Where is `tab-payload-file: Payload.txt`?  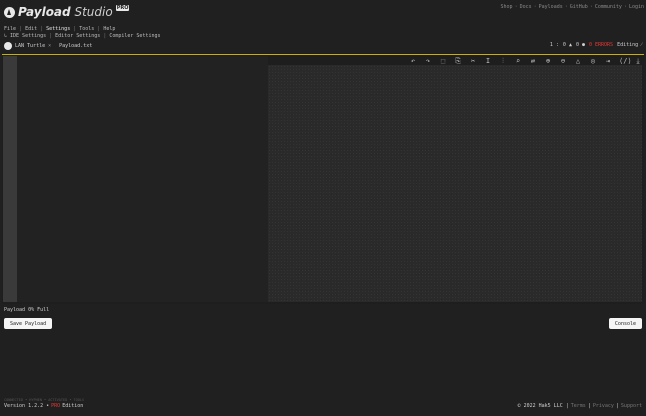
tab-payload-file: Payload.txt is located at coordinates (75, 46).